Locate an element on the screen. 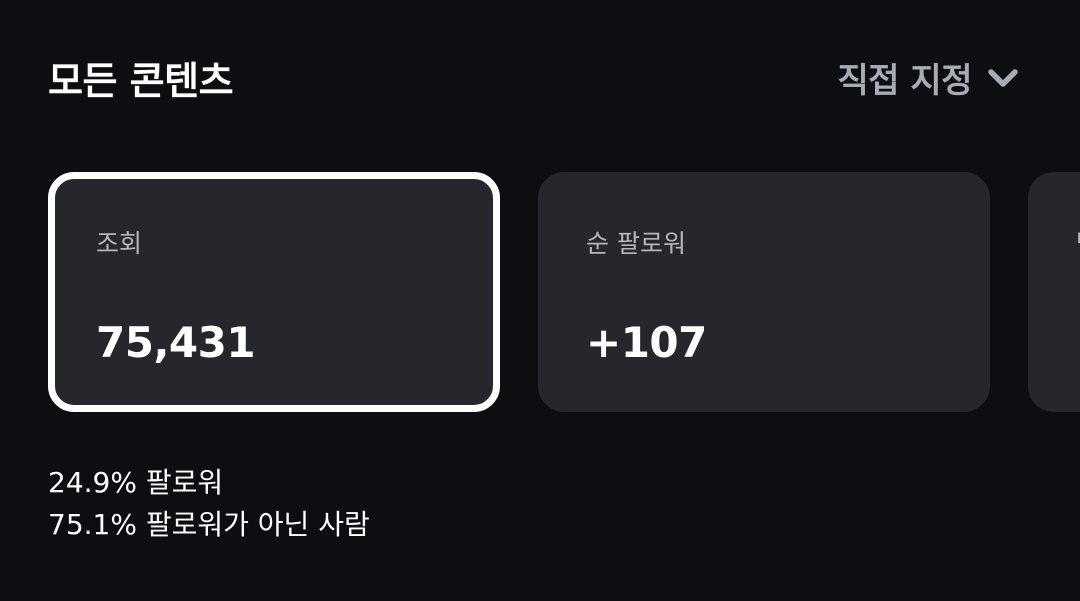  metric-value: + is located at coordinates (1078, 342).